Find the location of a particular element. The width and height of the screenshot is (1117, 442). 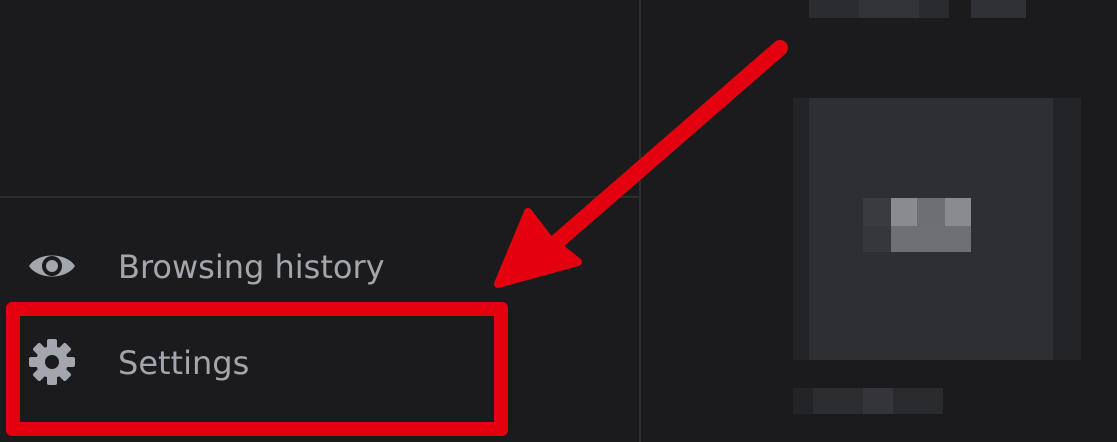

menu-item-label: Browsing history is located at coordinates (251, 267).